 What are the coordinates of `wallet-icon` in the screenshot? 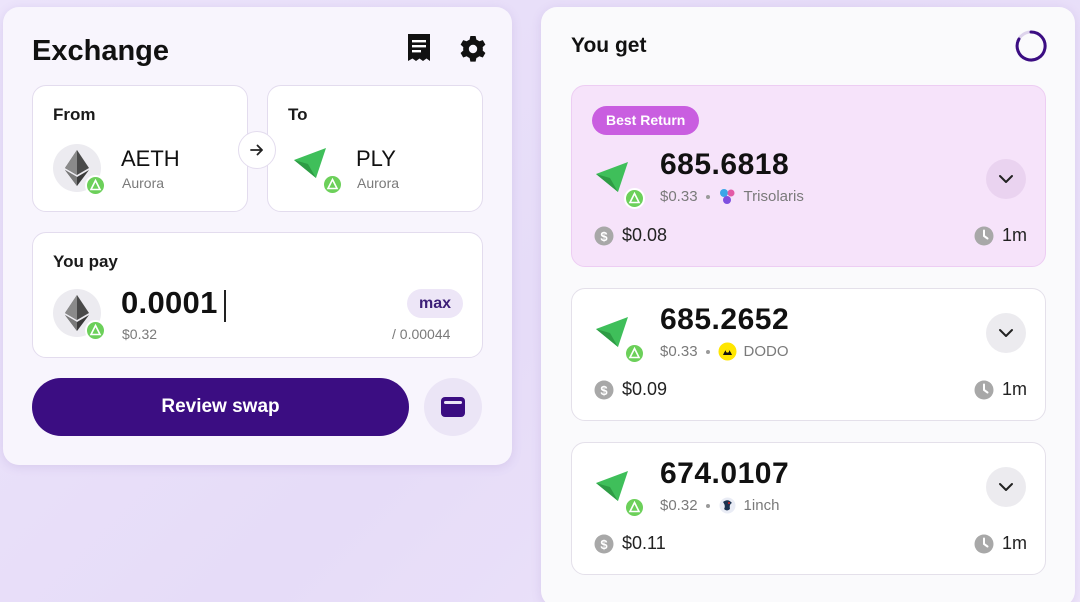 It's located at (453, 407).